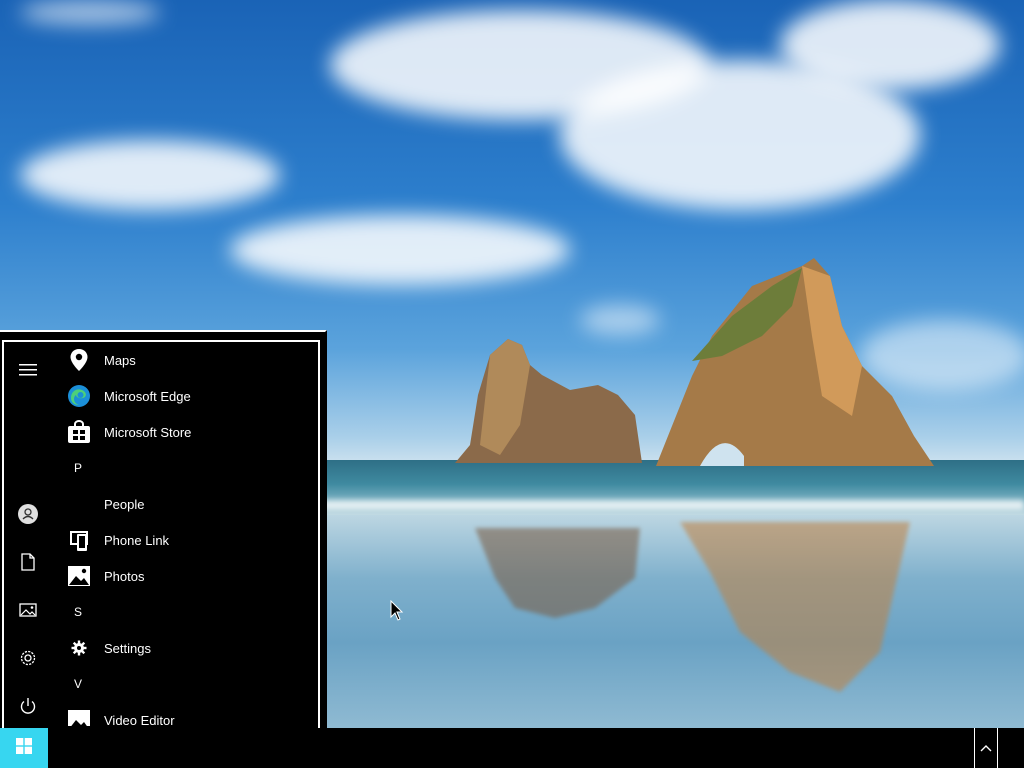 The width and height of the screenshot is (1024, 768). I want to click on app-item-settings: Settings, so click(187, 648).